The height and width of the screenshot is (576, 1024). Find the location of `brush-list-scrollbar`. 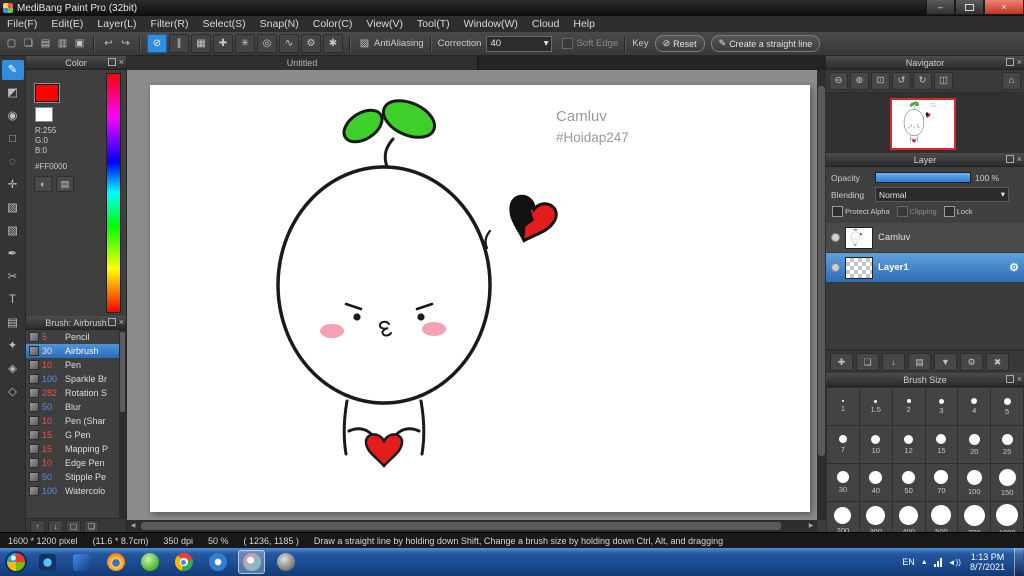

brush-list-scrollbar is located at coordinates (122, 424).